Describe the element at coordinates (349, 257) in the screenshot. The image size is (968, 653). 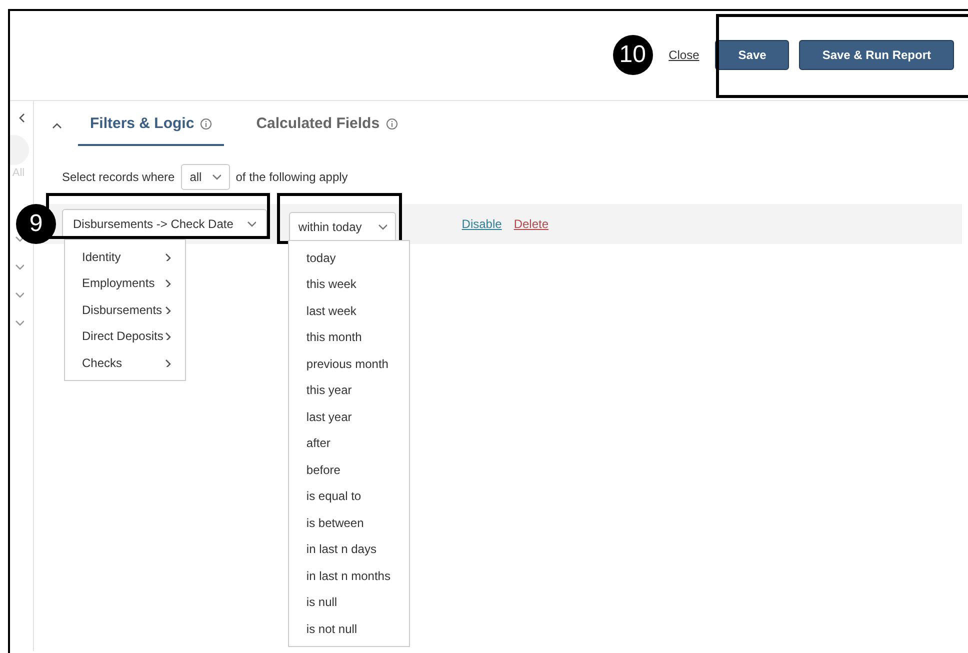
I see `menu-item: today` at that location.